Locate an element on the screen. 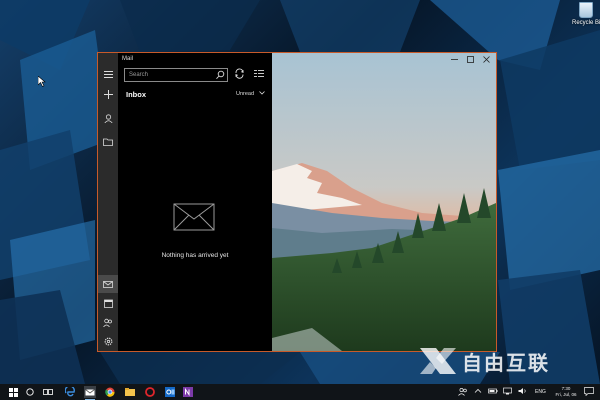  opera-icon is located at coordinates (150, 392).